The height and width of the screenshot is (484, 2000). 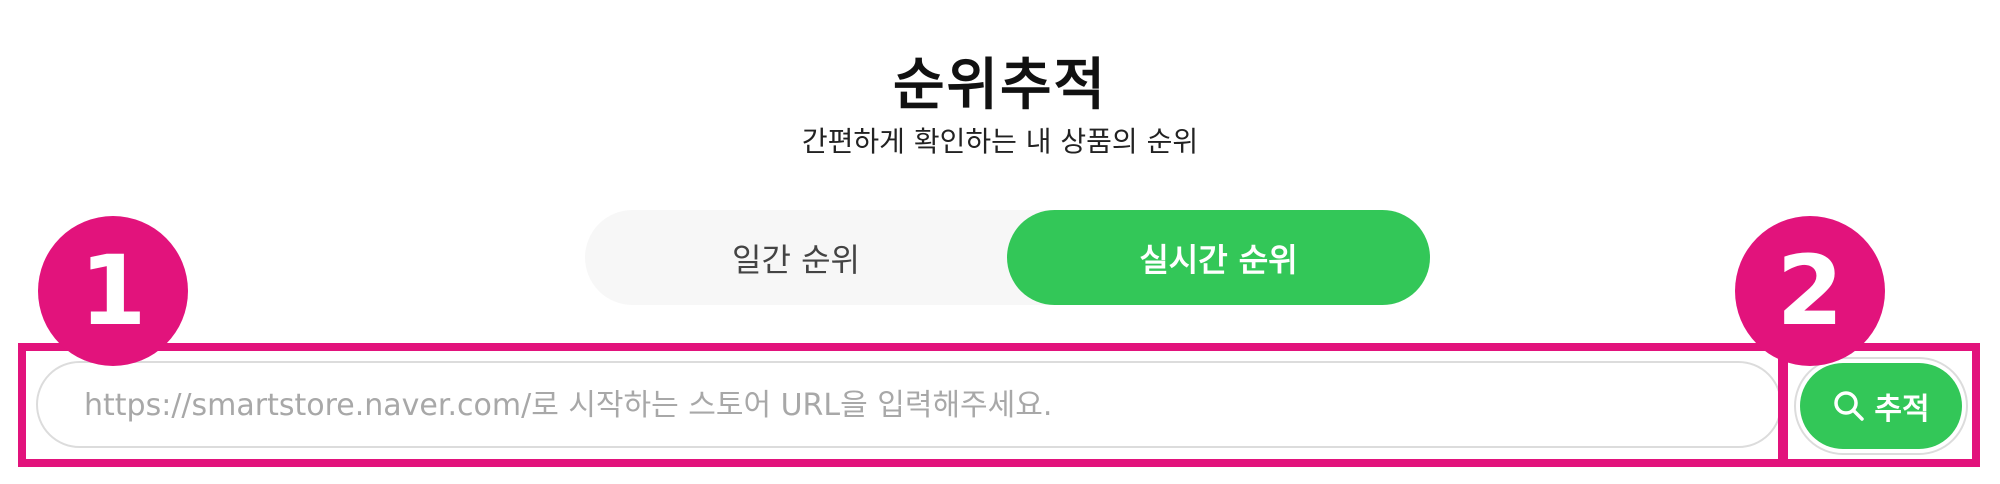 I want to click on tab-realtime-rank: 실시간 순위, so click(x=1218, y=257).